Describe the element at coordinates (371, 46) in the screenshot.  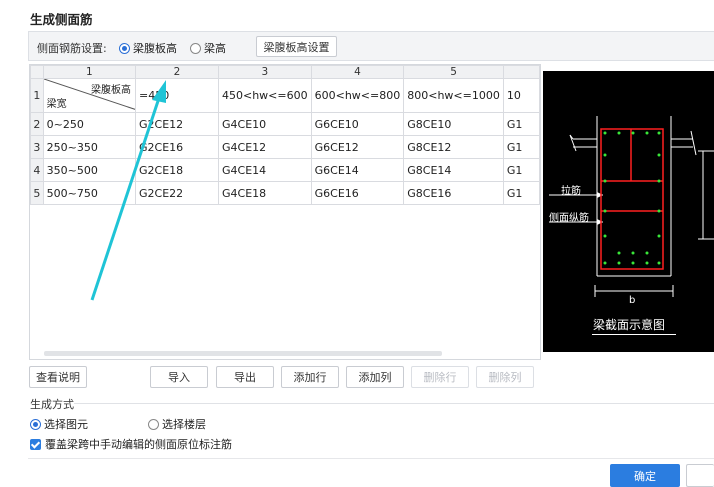
I see `side-rebar-settings-bar: 侧面钢筋设置: 梁腹板高 梁高 梁腹板高设置` at that location.